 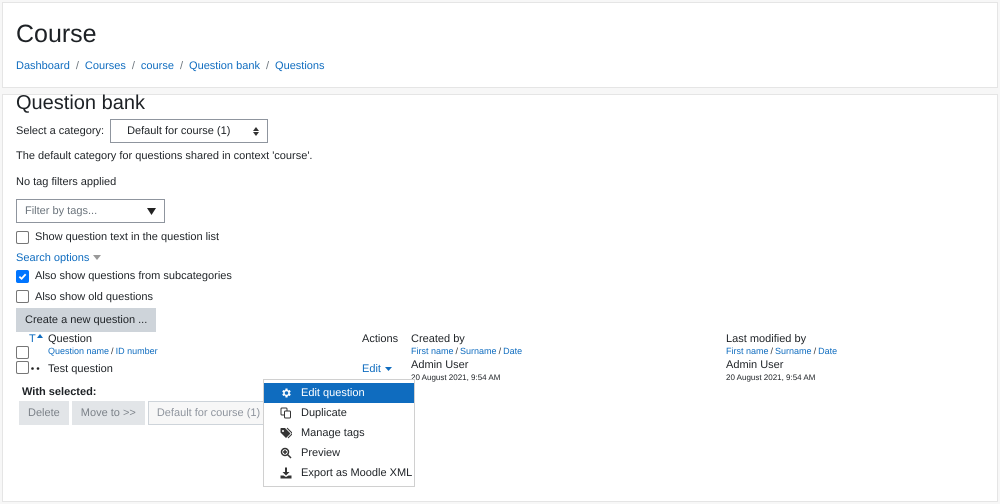 I want to click on menu-item: Export as Moodle XML, so click(x=339, y=473).